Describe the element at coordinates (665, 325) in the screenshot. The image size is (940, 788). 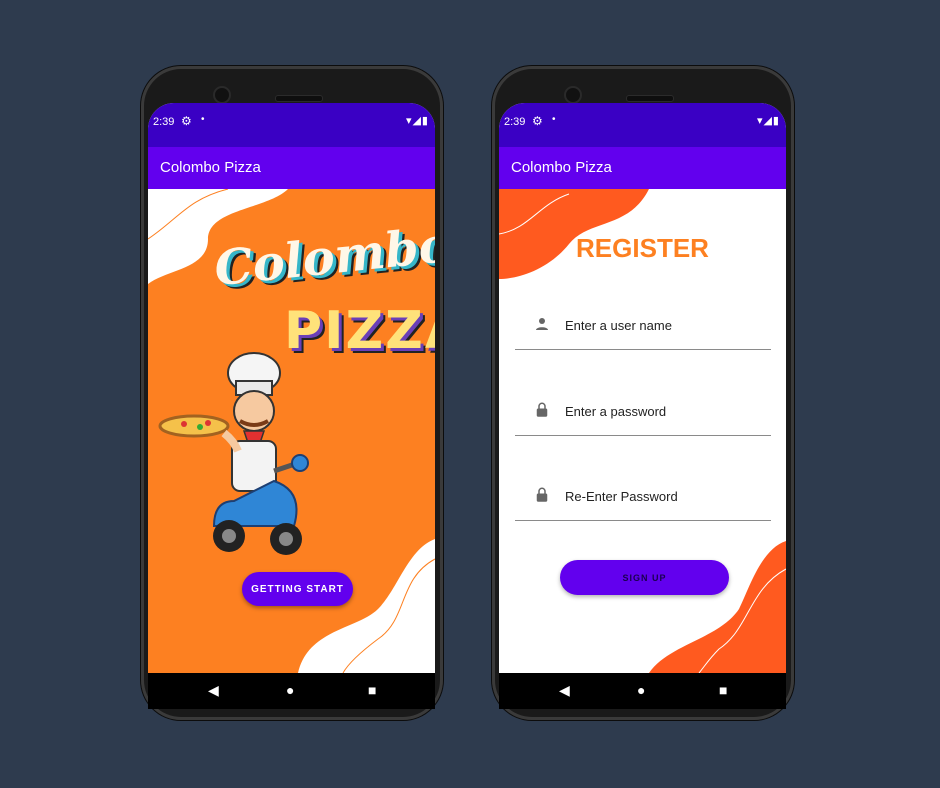
I see `username-input` at that location.